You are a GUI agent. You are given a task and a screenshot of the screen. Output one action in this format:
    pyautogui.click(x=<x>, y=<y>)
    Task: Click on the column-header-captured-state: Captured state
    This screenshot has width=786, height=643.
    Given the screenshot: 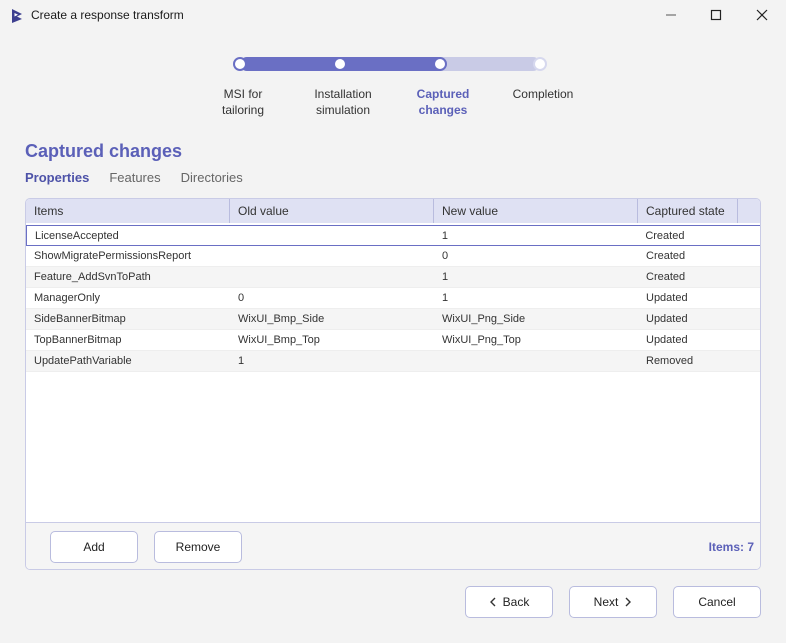 What is the action you would take?
    pyautogui.click(x=688, y=211)
    